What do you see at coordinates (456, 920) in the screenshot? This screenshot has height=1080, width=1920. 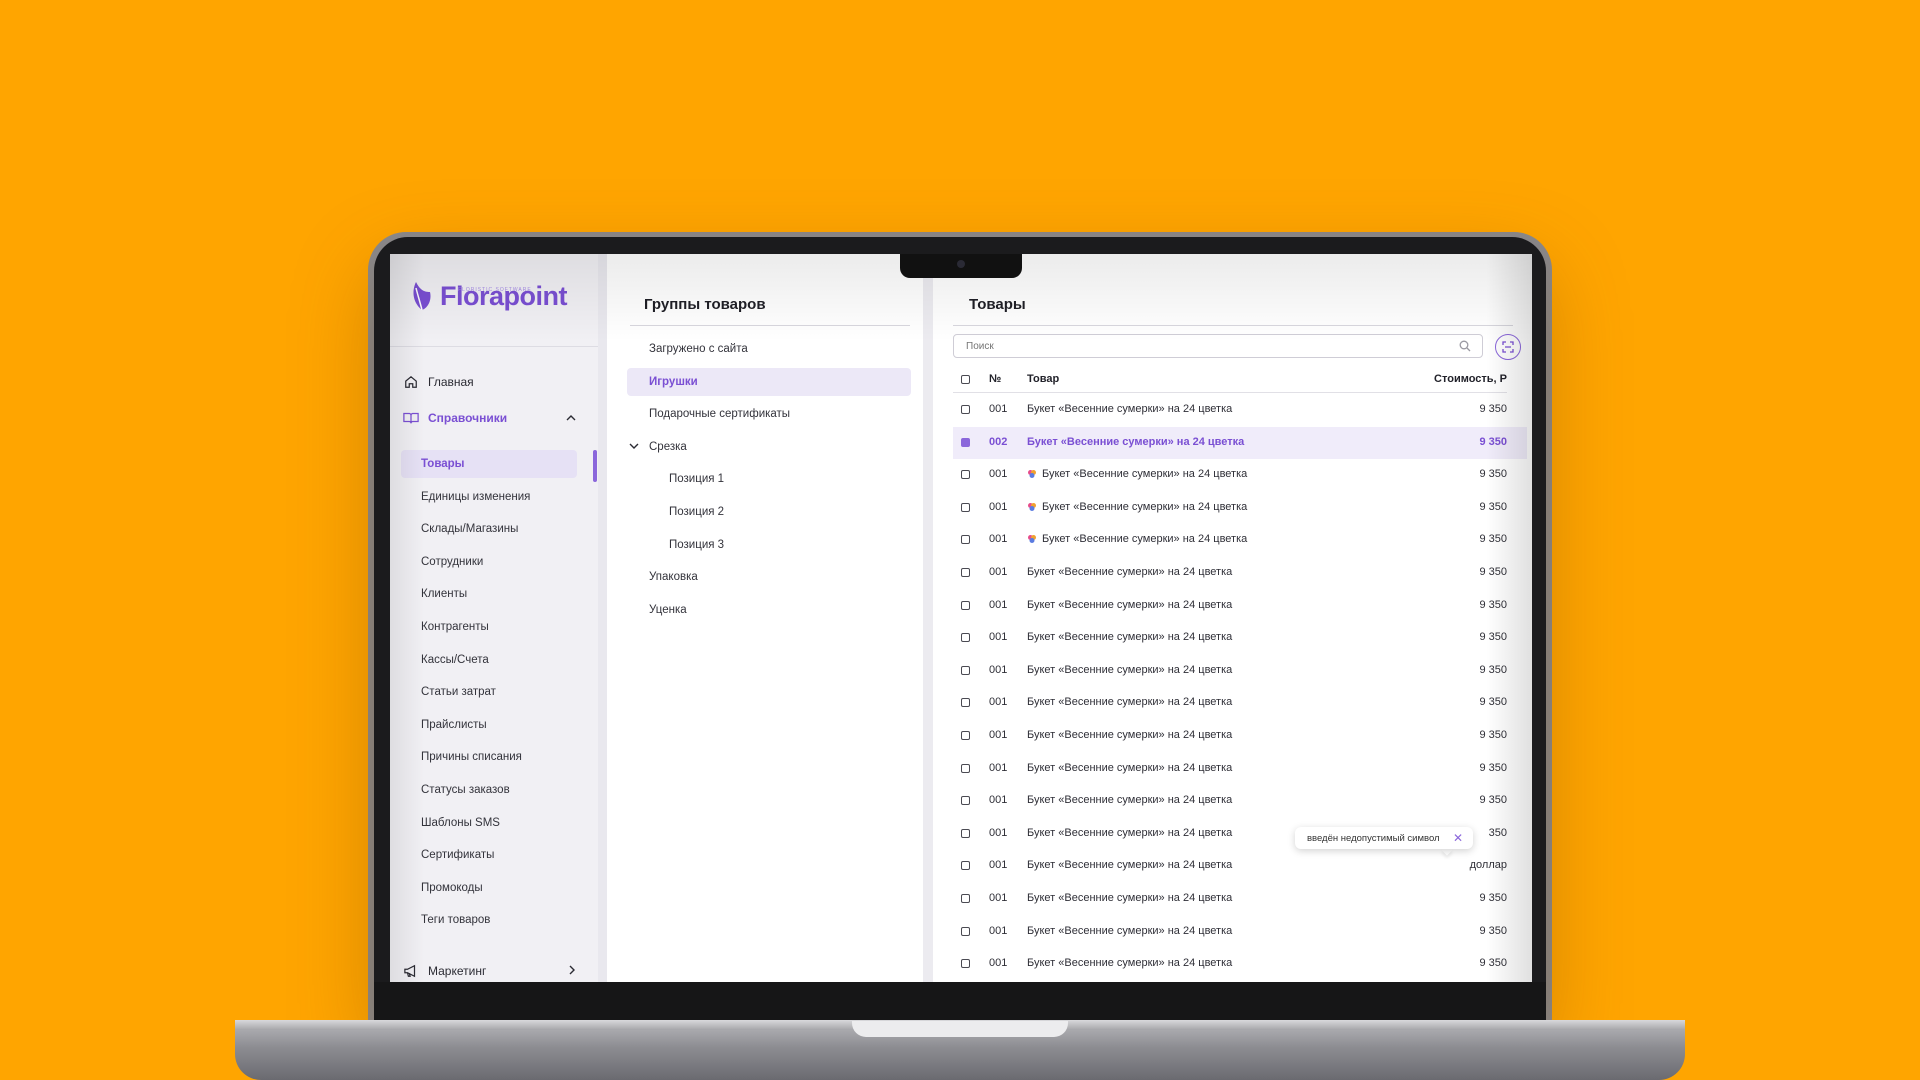 I see `sidebar-subitem-label: Теги товаров` at bounding box center [456, 920].